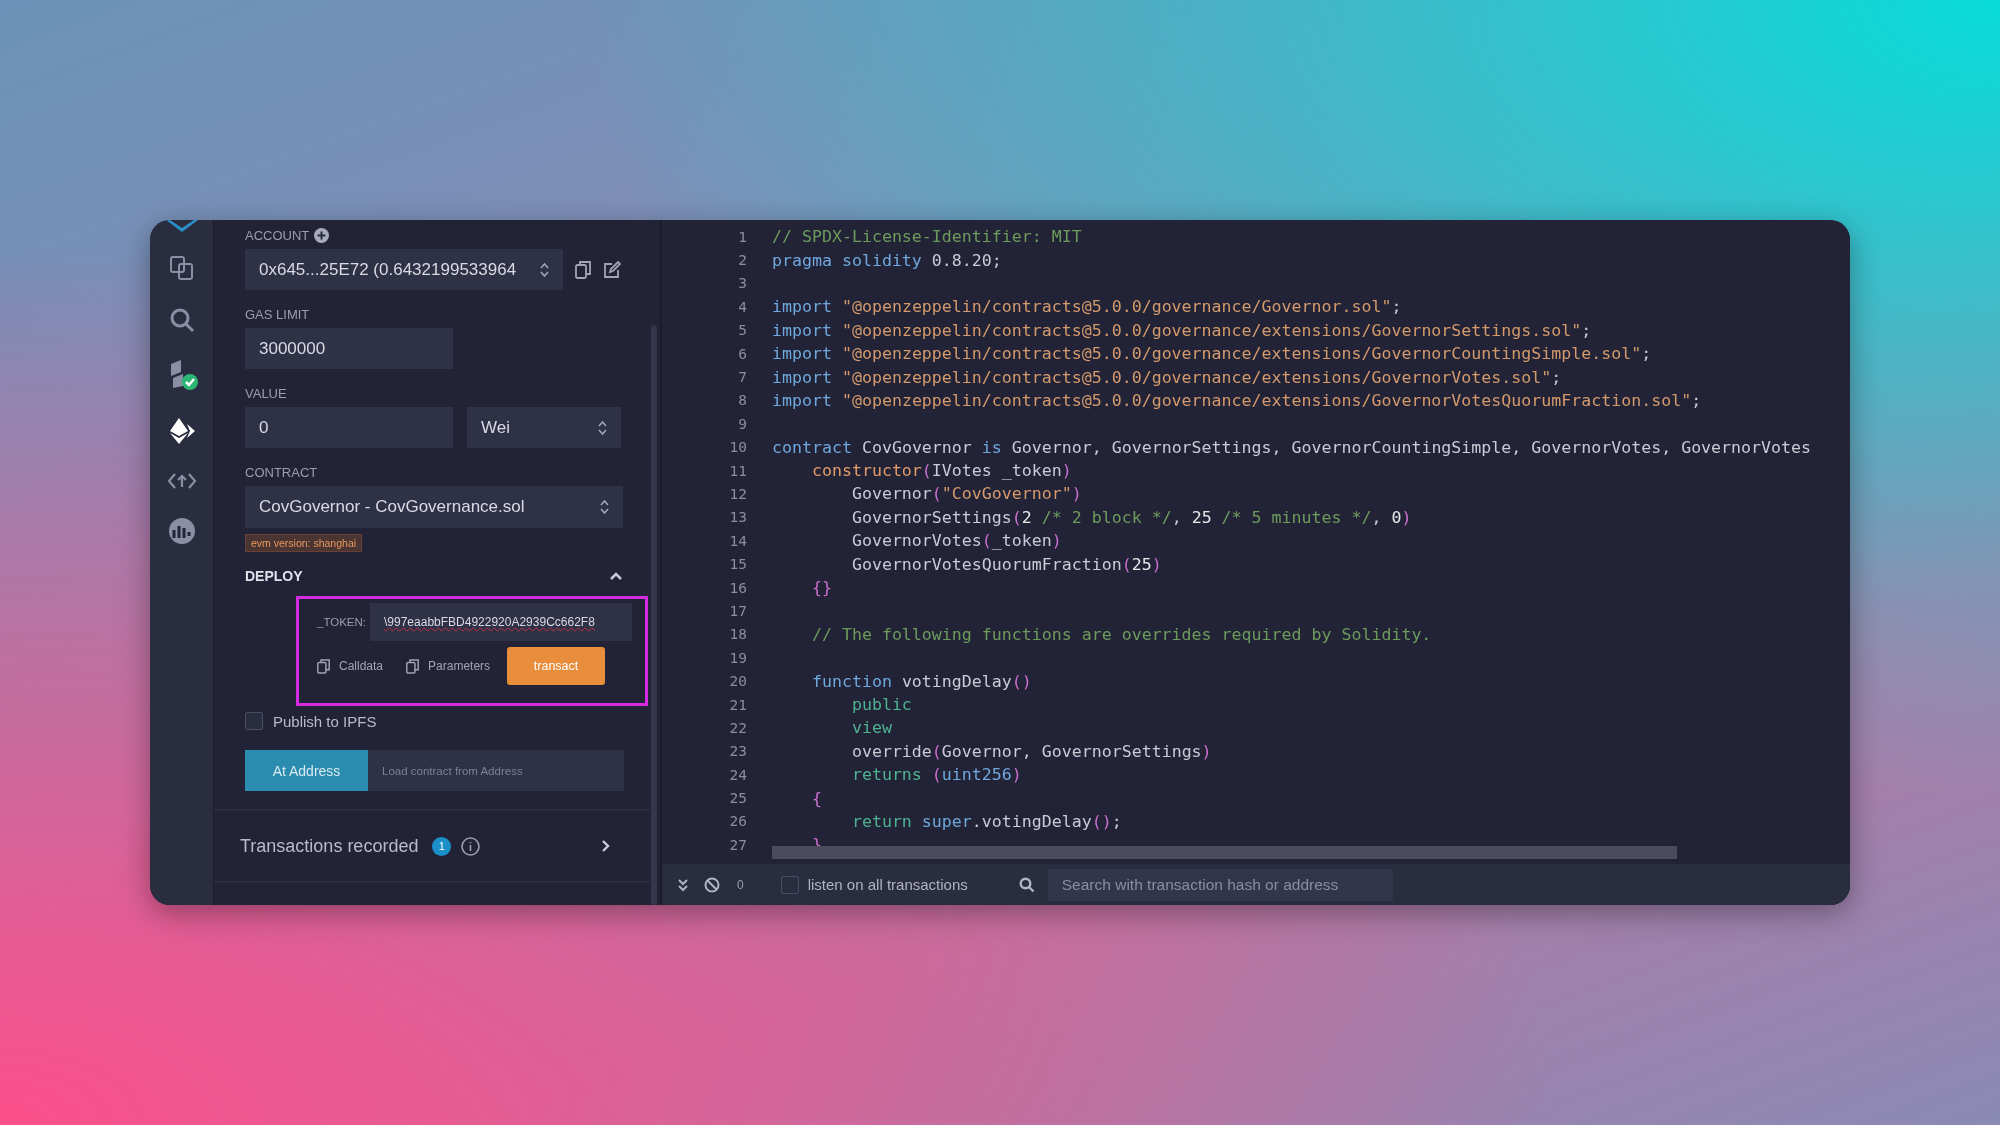 The height and width of the screenshot is (1125, 2000). What do you see at coordinates (742, 283) in the screenshot?
I see `line-number: 3` at bounding box center [742, 283].